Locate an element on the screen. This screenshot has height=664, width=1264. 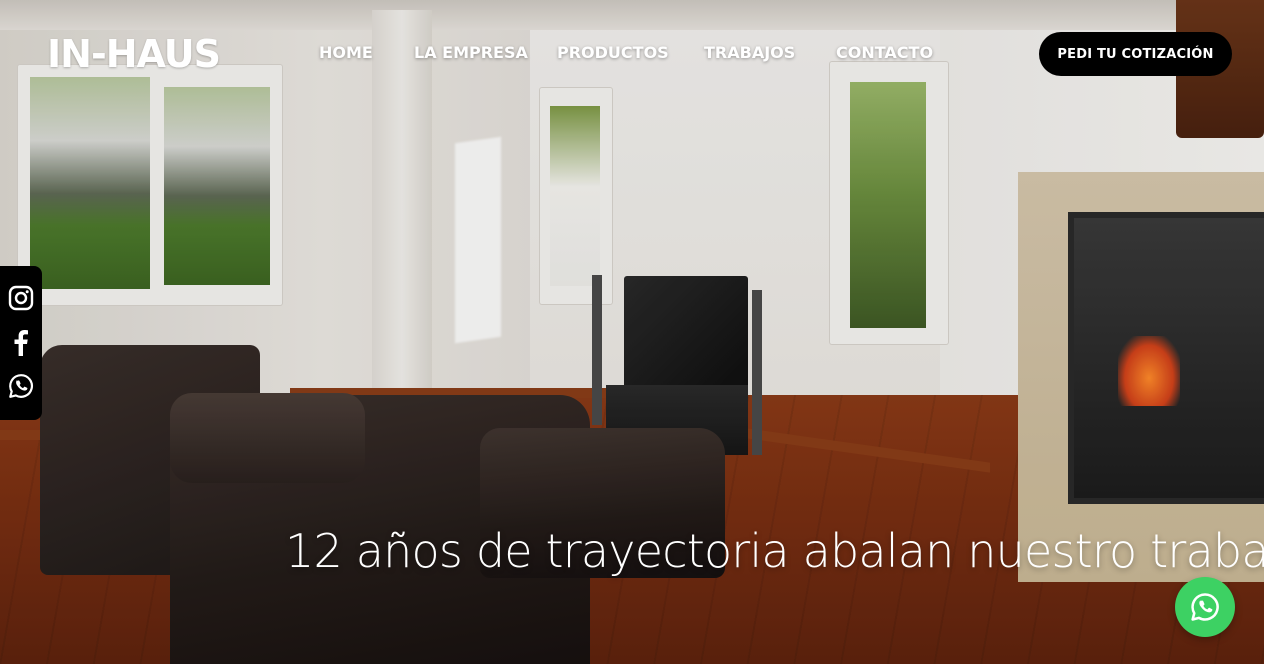
whatsapp-link is located at coordinates (21, 386).